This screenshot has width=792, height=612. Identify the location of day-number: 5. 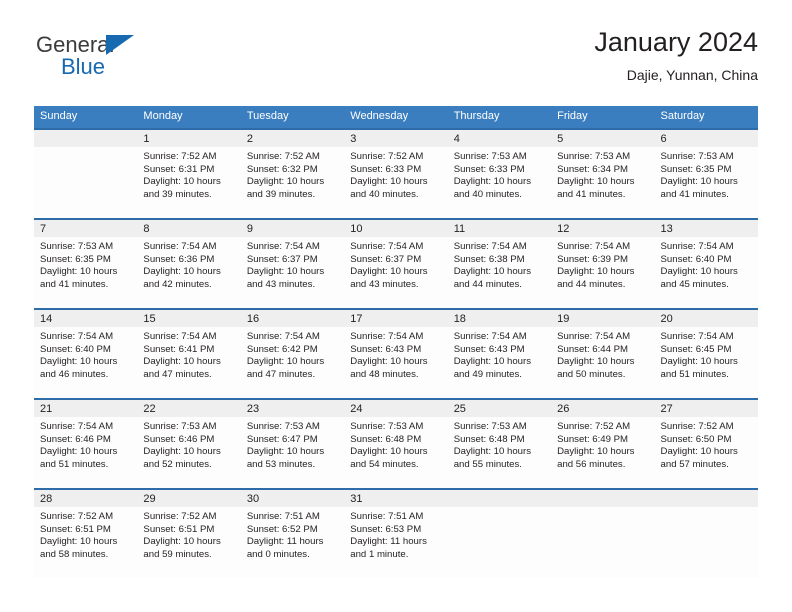
(603, 138).